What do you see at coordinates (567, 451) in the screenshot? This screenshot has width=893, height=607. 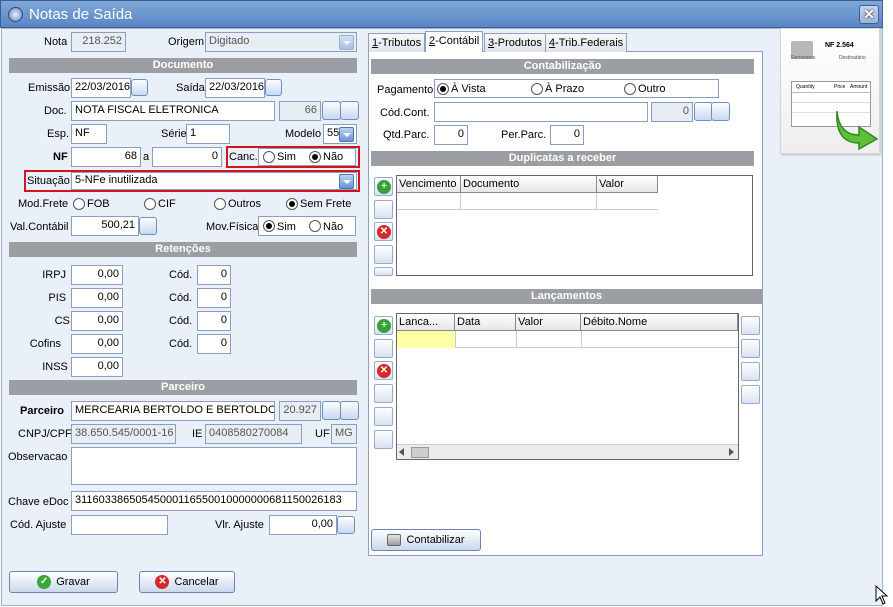 I see `horizontal-scrollbar` at bounding box center [567, 451].